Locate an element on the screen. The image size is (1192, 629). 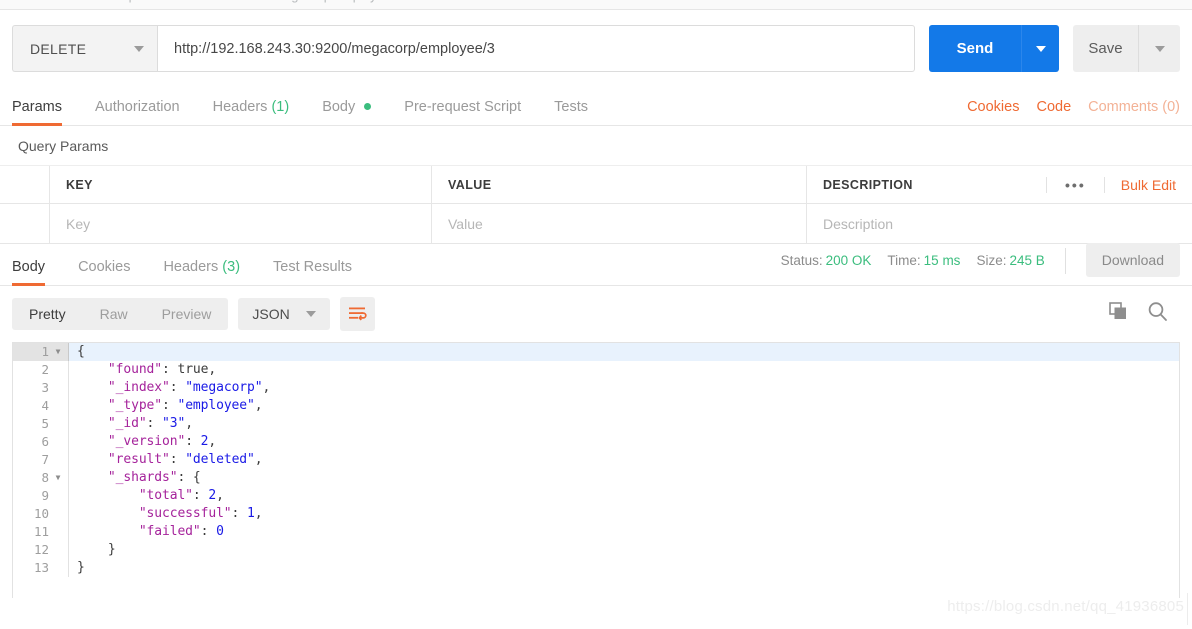
param-value-input: Value is located at coordinates (619, 223).